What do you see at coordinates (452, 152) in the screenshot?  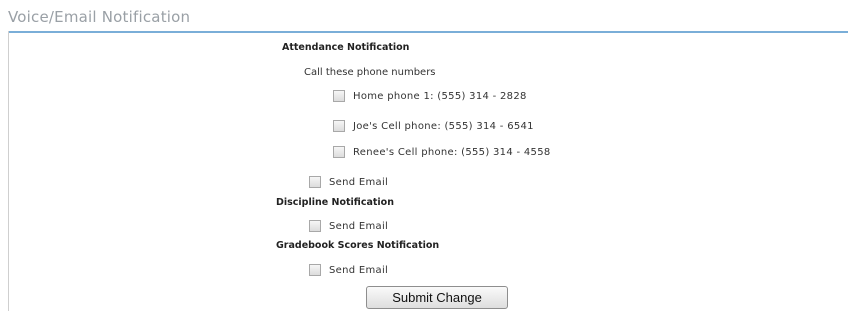 I see `renee-cell-phone-label: Renee's Cell phone: (555) 314 - 4558` at bounding box center [452, 152].